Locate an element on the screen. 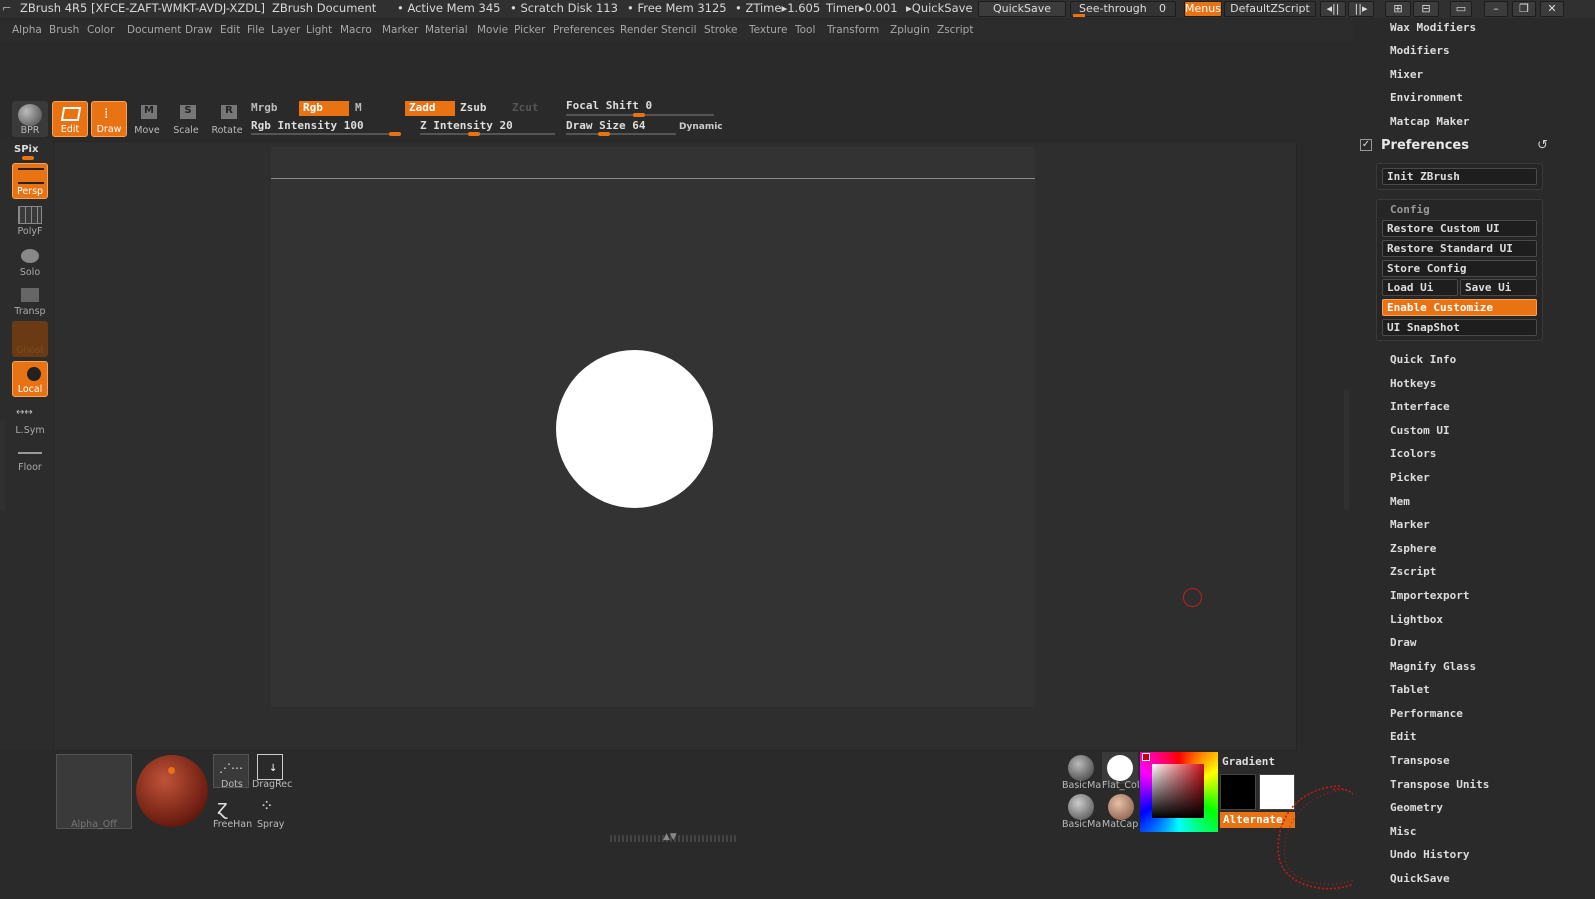 The height and width of the screenshot is (899, 1595). restore-standard-ui-button: Restore Standard UI is located at coordinates (1459, 248).